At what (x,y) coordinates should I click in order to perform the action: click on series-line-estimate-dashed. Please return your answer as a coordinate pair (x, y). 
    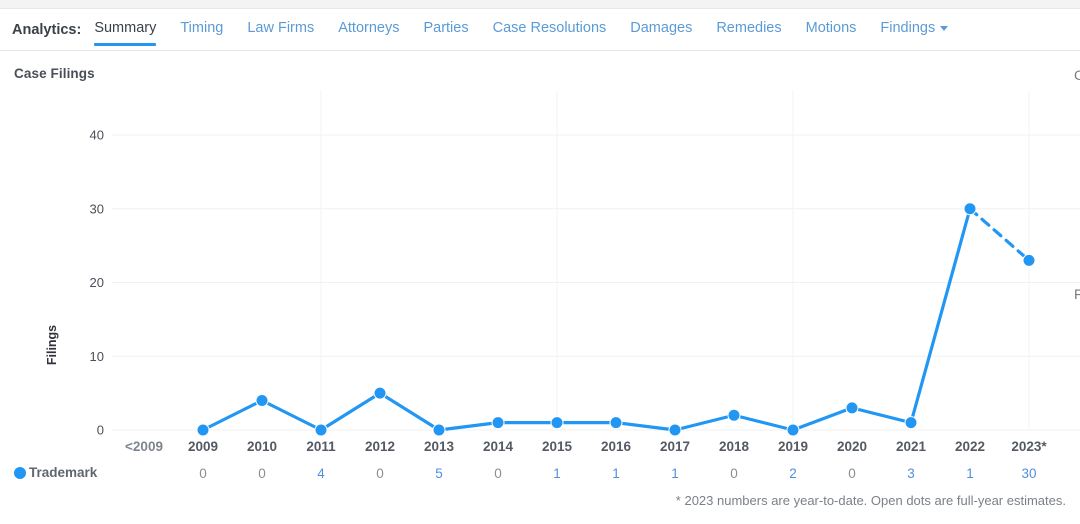
    Looking at the image, I should click on (999, 234).